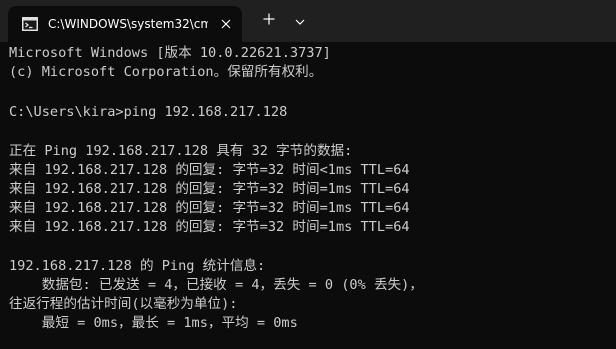 This screenshot has width=616, height=349. What do you see at coordinates (30, 24) in the screenshot?
I see `terminal-icon` at bounding box center [30, 24].